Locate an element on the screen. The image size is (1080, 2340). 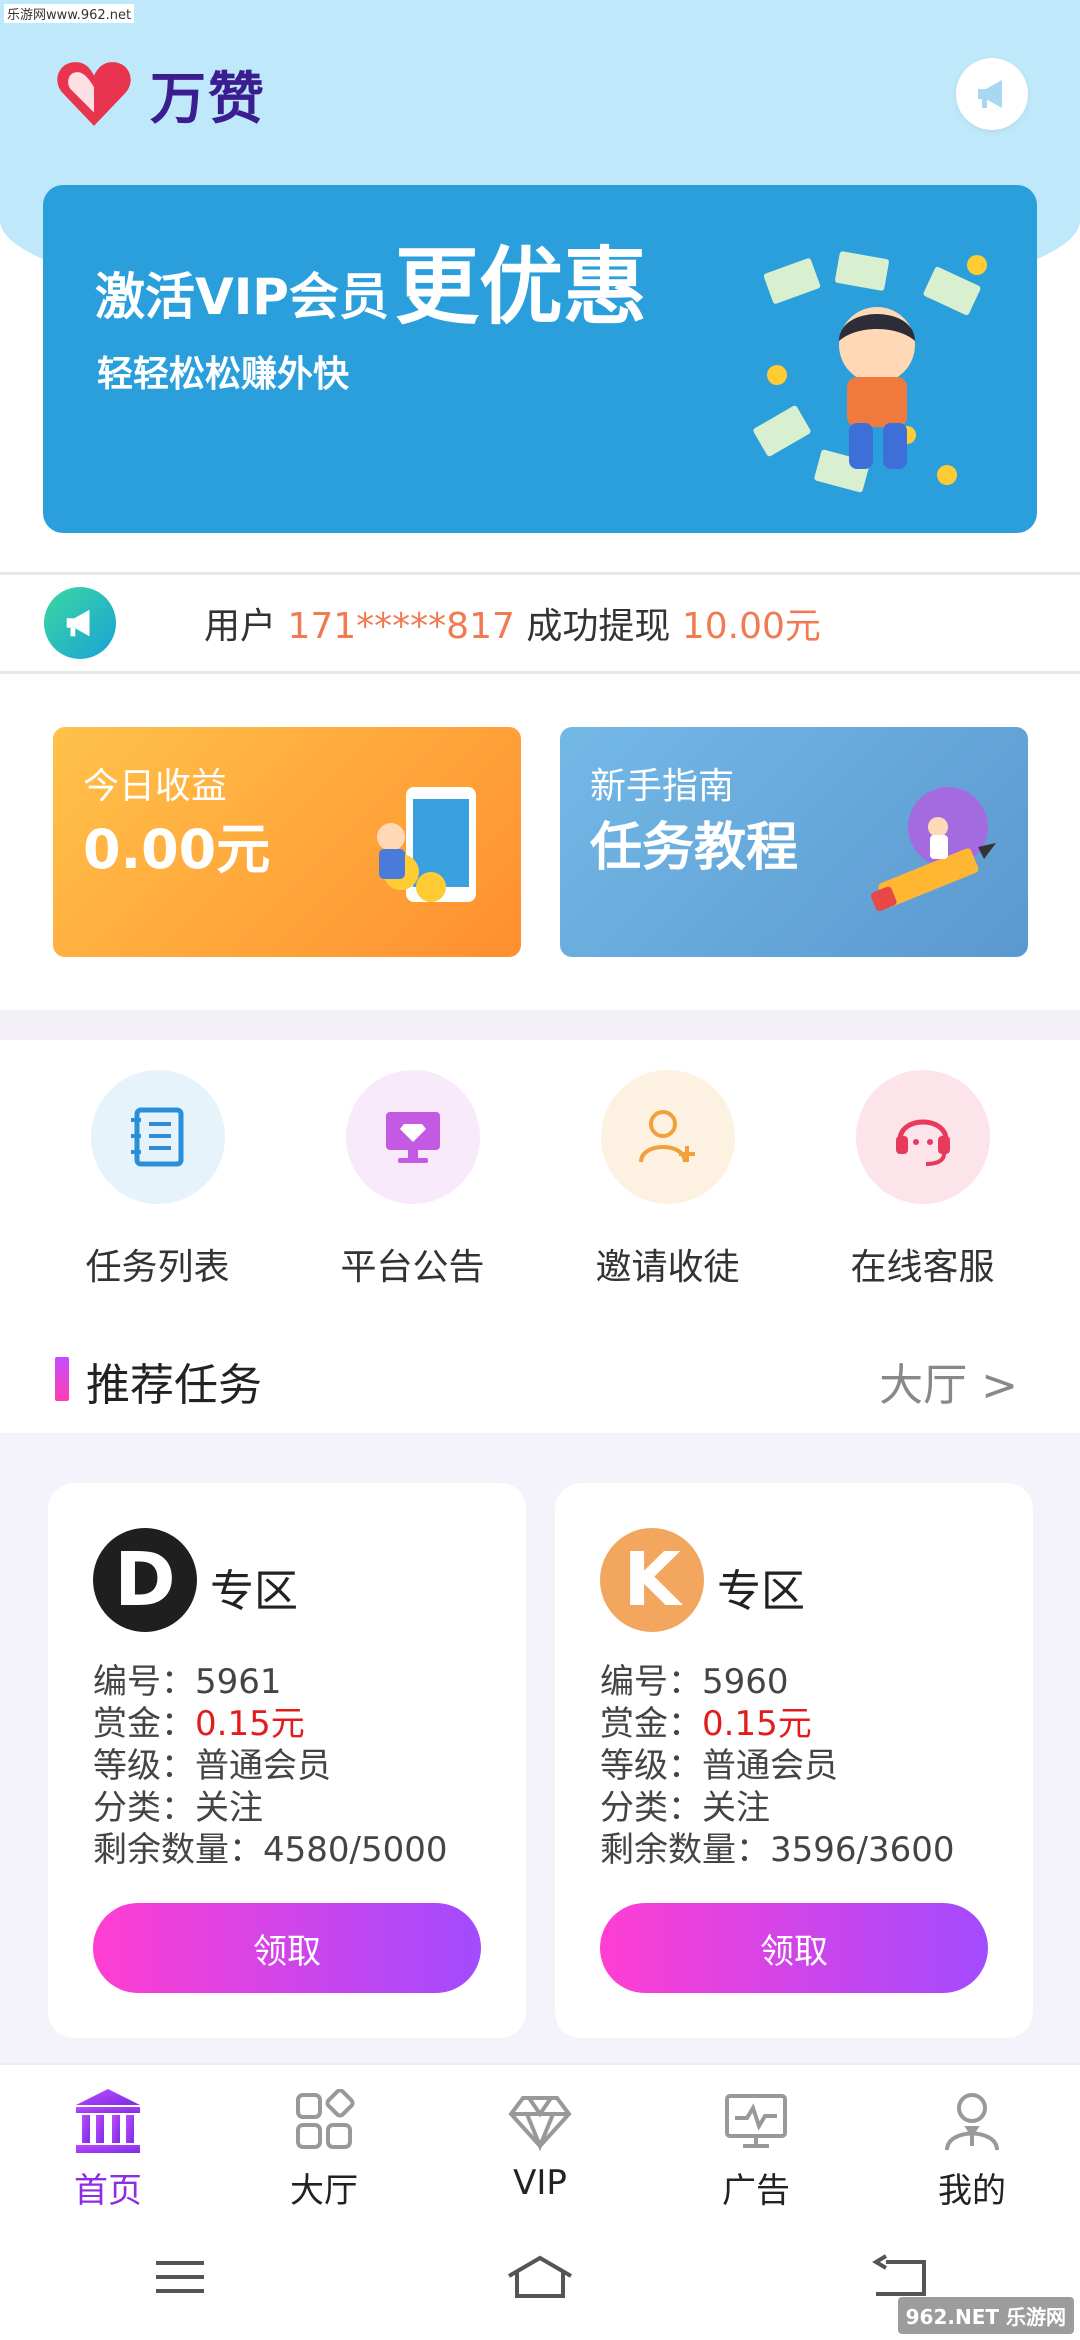
app-logo: 万赞 is located at coordinates (159, 94).